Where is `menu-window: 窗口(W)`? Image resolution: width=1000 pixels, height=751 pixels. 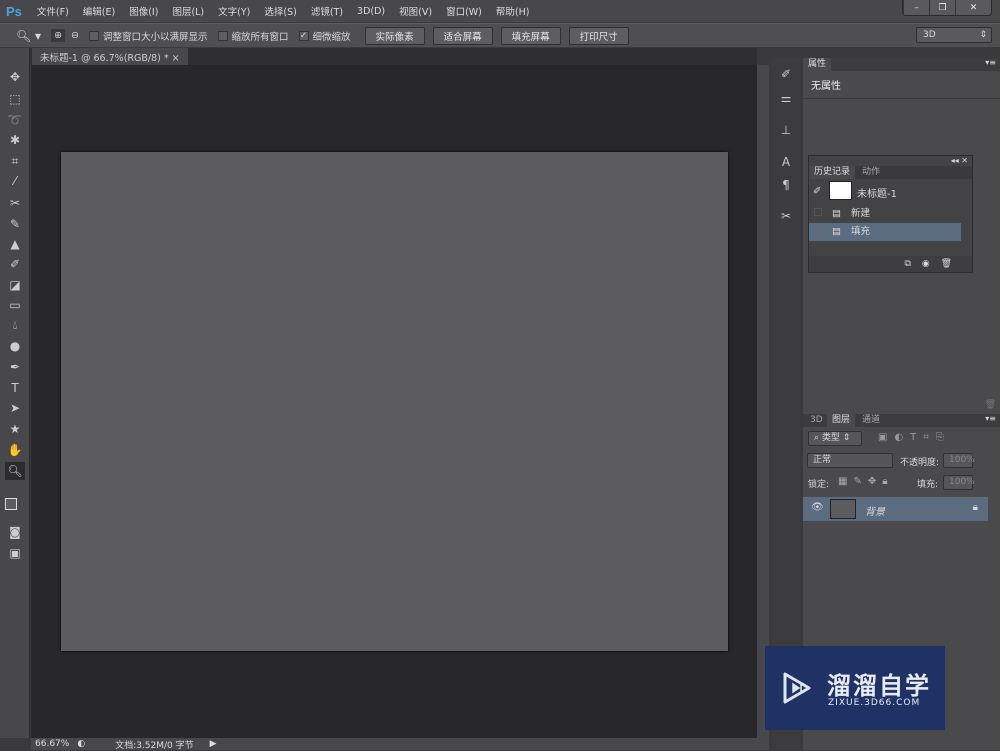
menu-window: 窗口(W) is located at coordinates (464, 11).